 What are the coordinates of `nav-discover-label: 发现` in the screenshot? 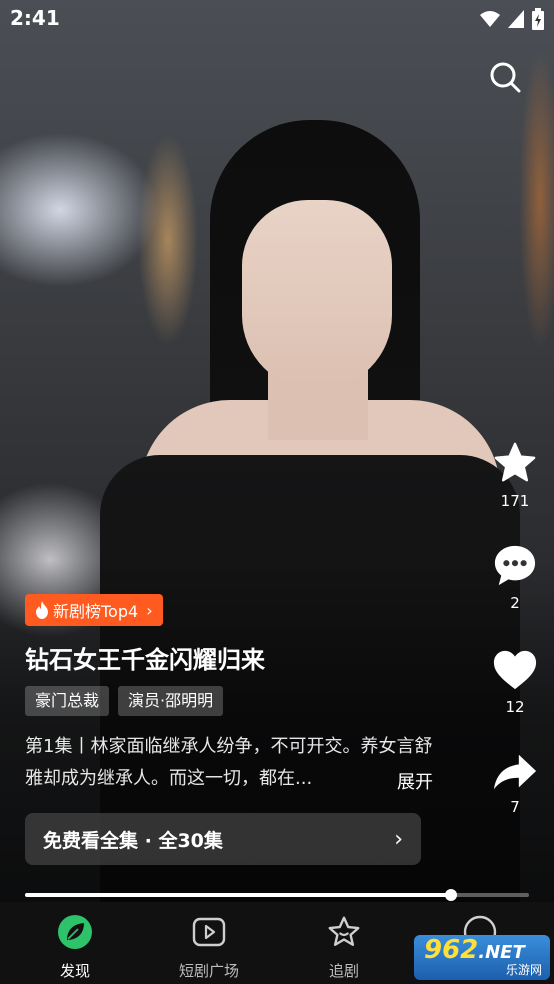 It's located at (74, 971).